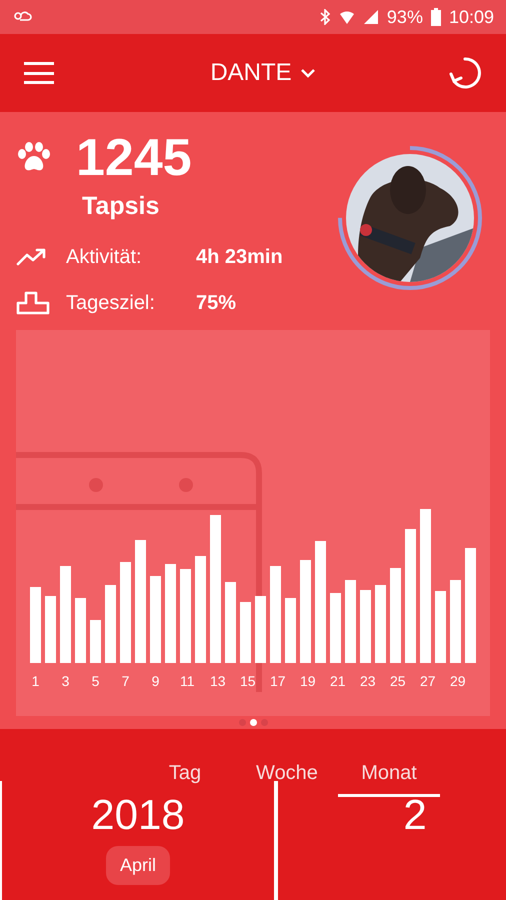  Describe the element at coordinates (404, 17) in the screenshot. I see `battery-percent: 93%` at that location.